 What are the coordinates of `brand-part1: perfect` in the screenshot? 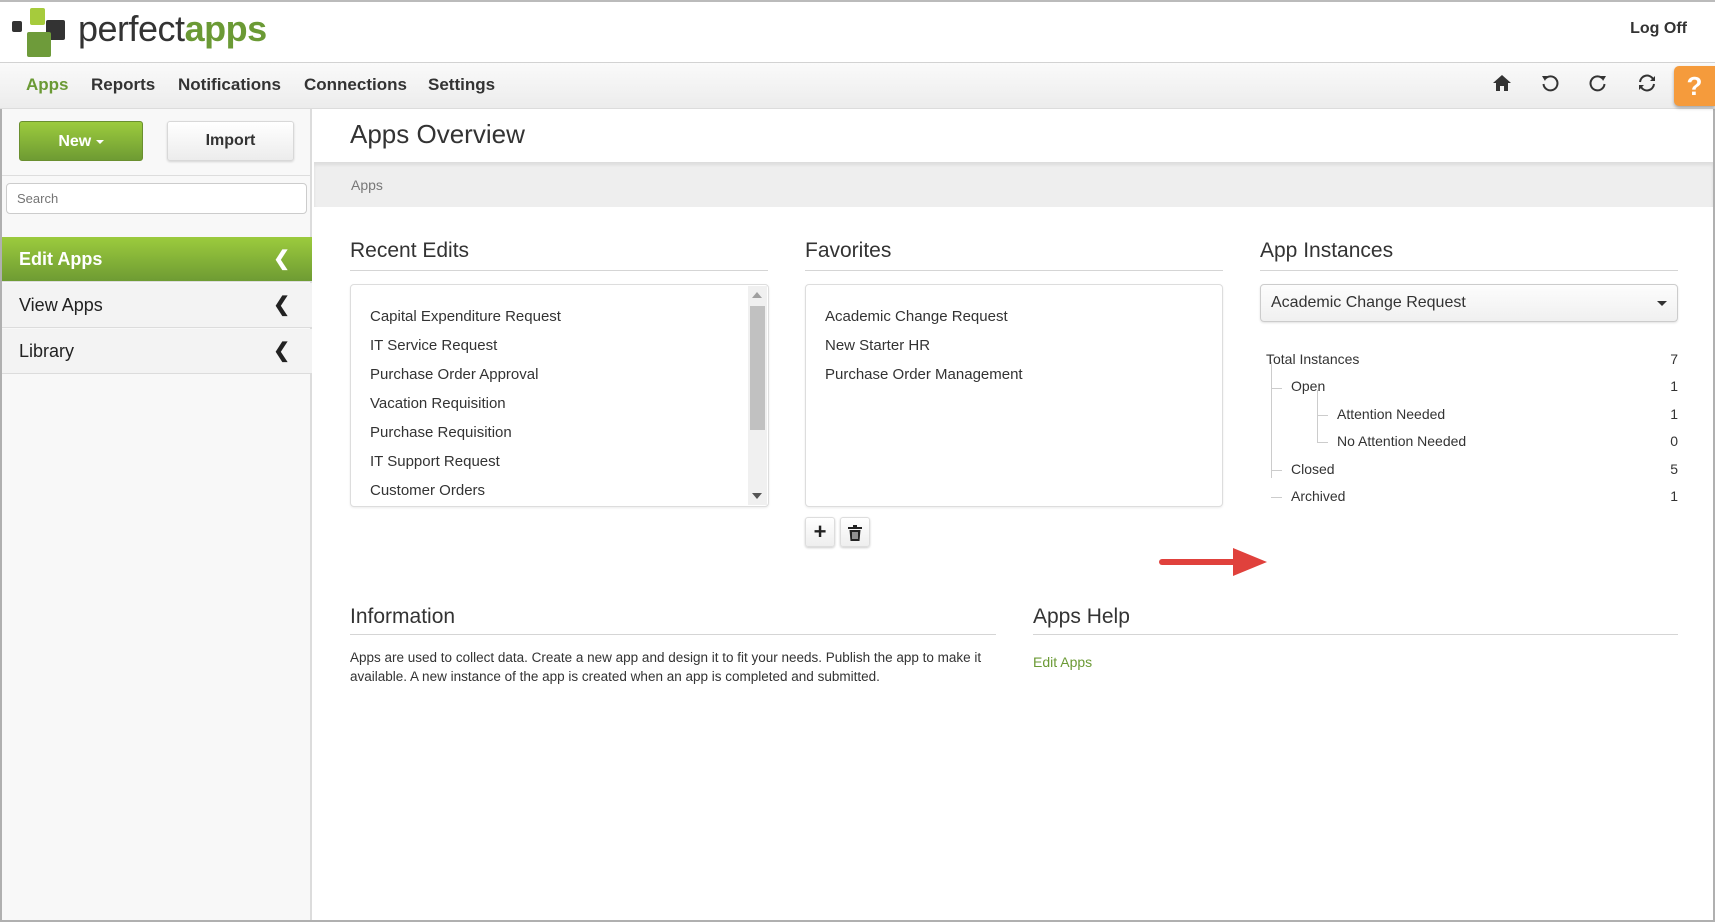 It's located at (131, 28).